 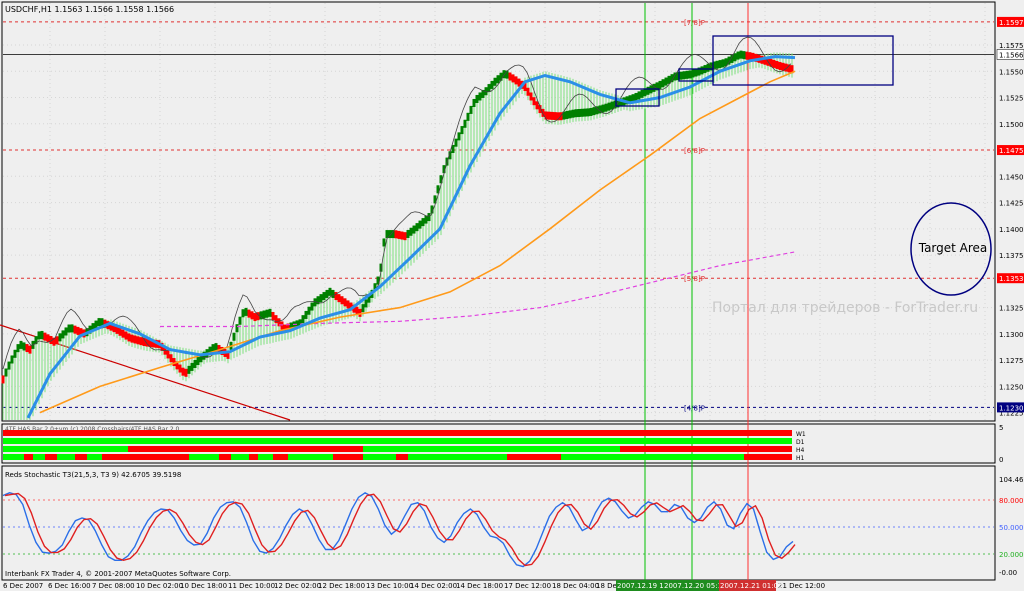 What do you see at coordinates (1011, 177) in the screenshot?
I see `price-tick-label: 1.1450` at bounding box center [1011, 177].